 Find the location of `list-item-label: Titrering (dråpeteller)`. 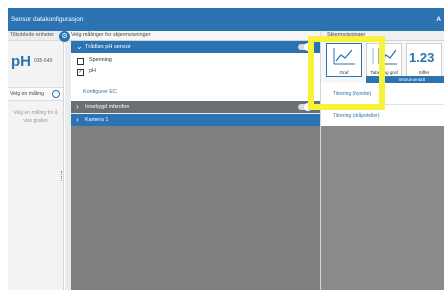

list-item-label: Titrering (dråpeteller) is located at coordinates (356, 116).